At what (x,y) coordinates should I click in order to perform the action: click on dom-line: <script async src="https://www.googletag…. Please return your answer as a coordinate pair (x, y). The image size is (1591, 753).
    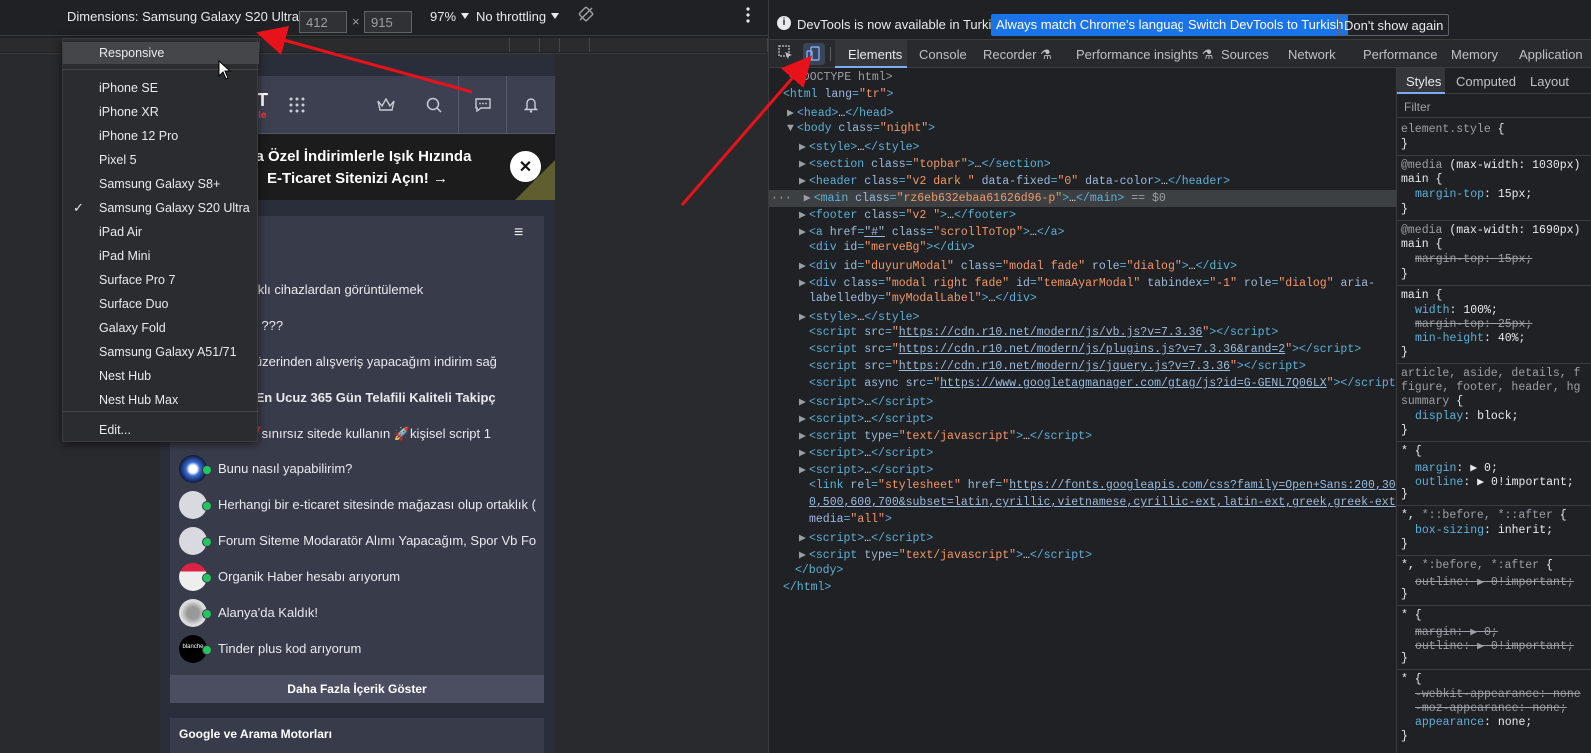
    Looking at the image, I should click on (1086, 385).